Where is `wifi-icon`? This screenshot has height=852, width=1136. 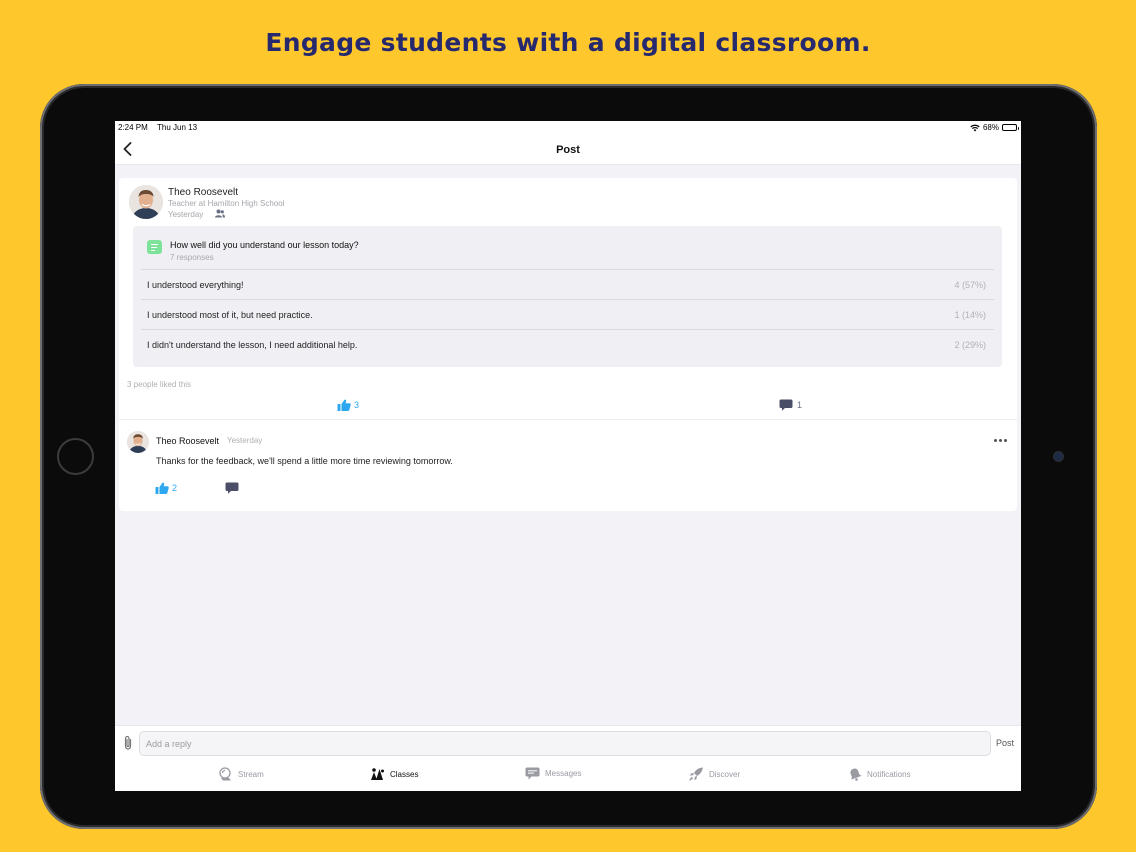 wifi-icon is located at coordinates (975, 127).